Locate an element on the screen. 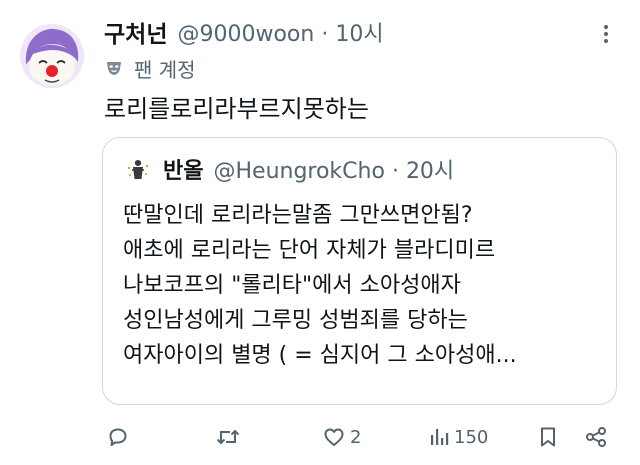  views-icon is located at coordinates (440, 437).